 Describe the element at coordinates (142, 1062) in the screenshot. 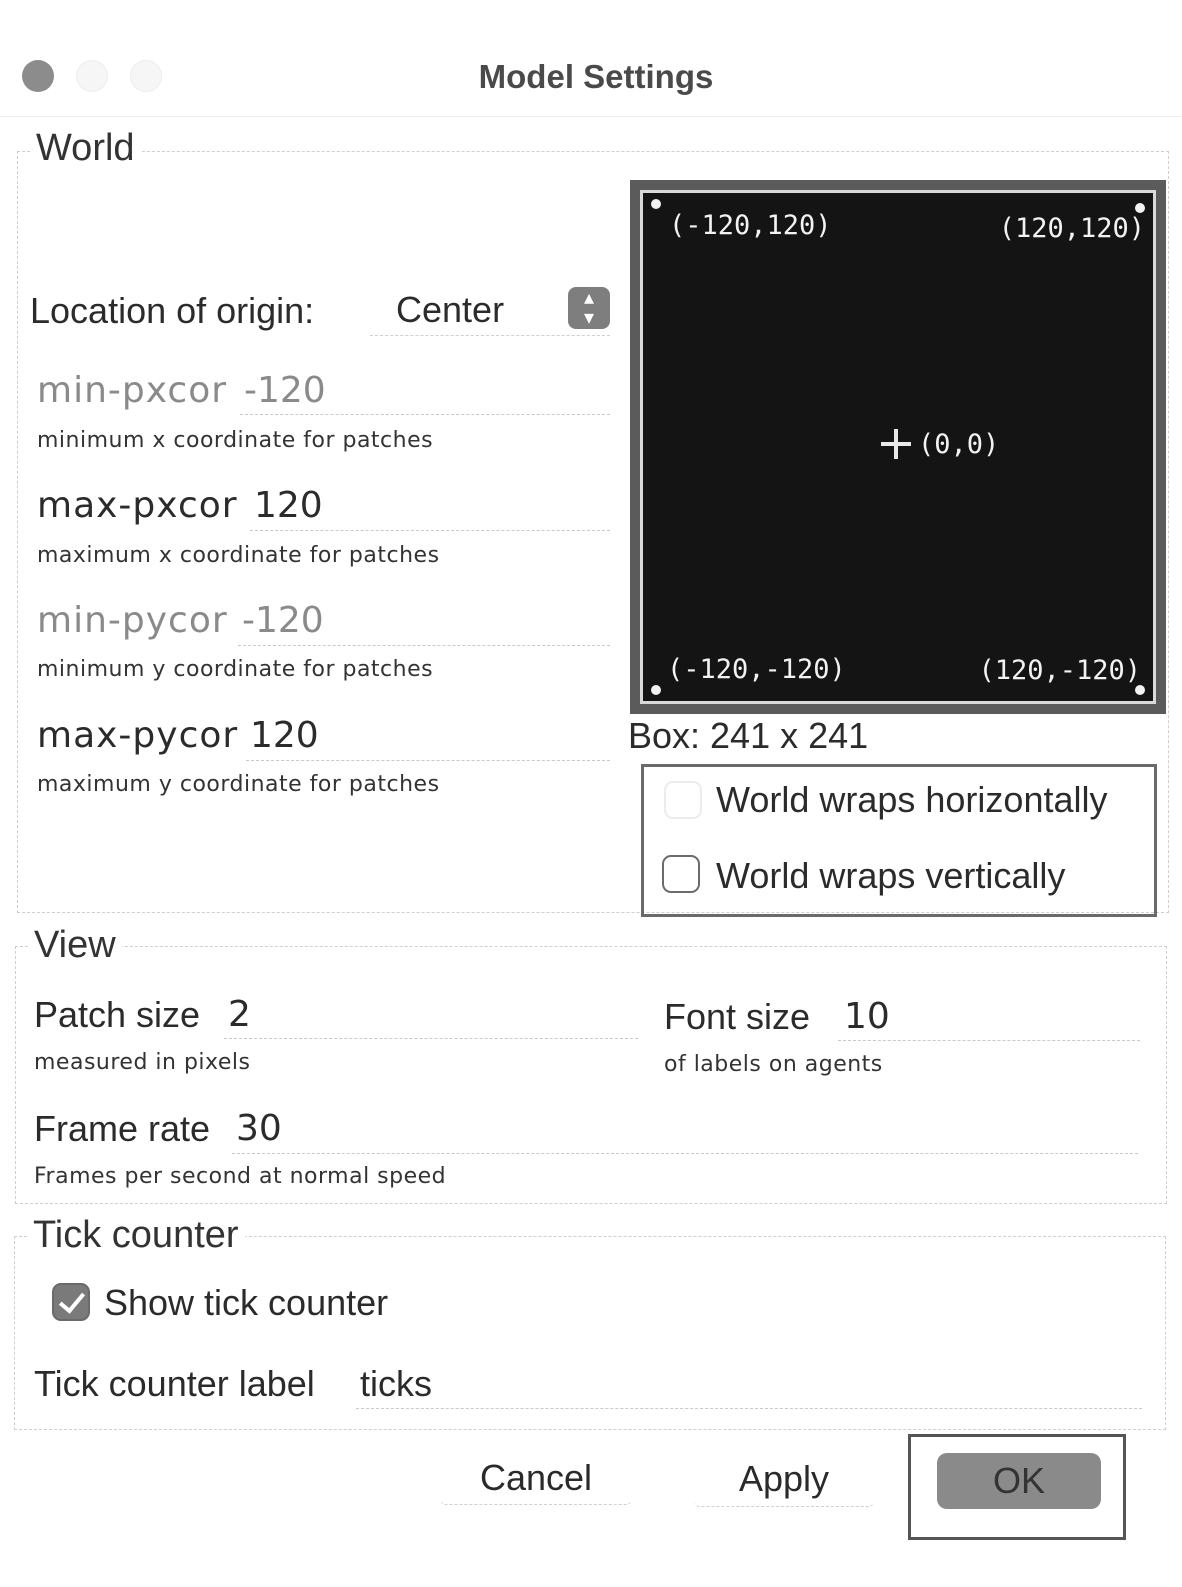

I see `patch-size-hint: measured in pixels` at that location.